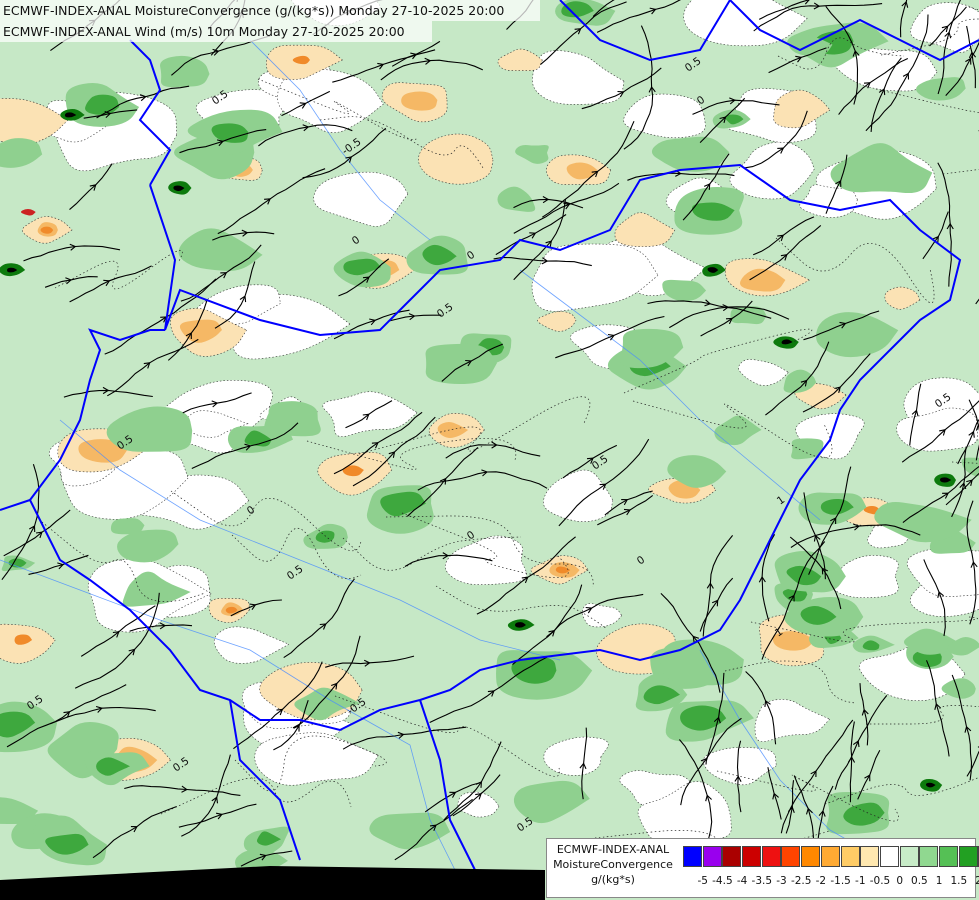 The height and width of the screenshot is (900, 979). What do you see at coordinates (613, 879) in the screenshot?
I see `legend-title-unit: g/(kg*s)` at bounding box center [613, 879].